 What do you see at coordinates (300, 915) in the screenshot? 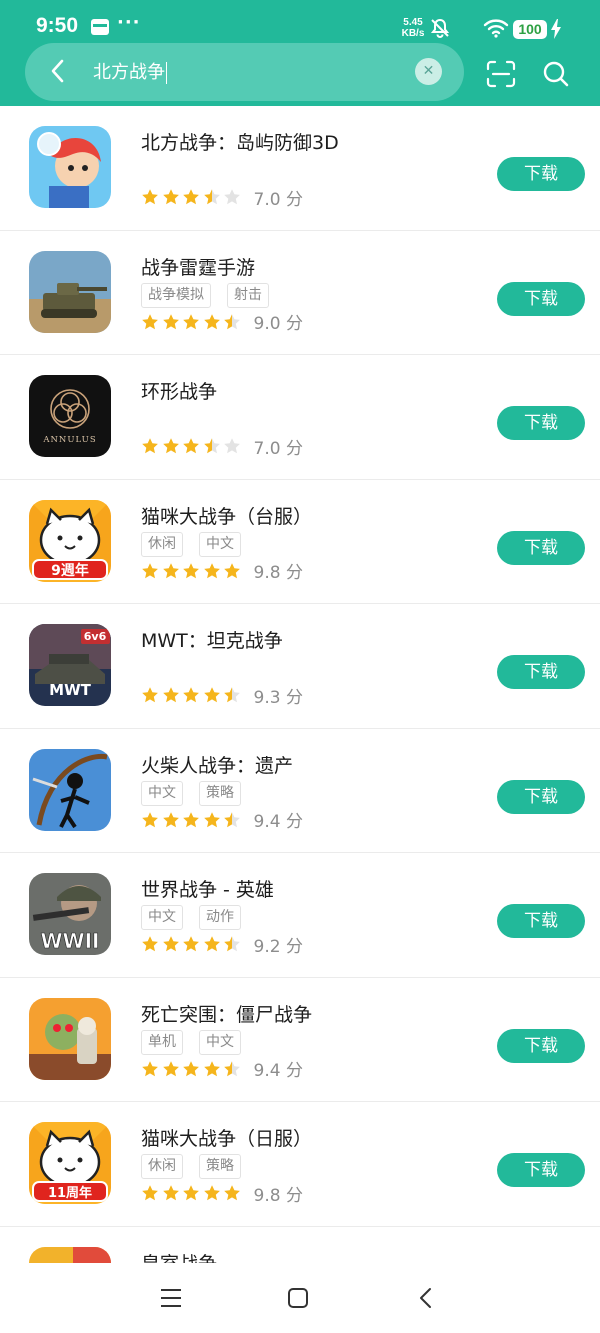
I see `app-list-item: WWII 世界战争 - 英雄 中文 动作 9.2 分下载` at bounding box center [300, 915].